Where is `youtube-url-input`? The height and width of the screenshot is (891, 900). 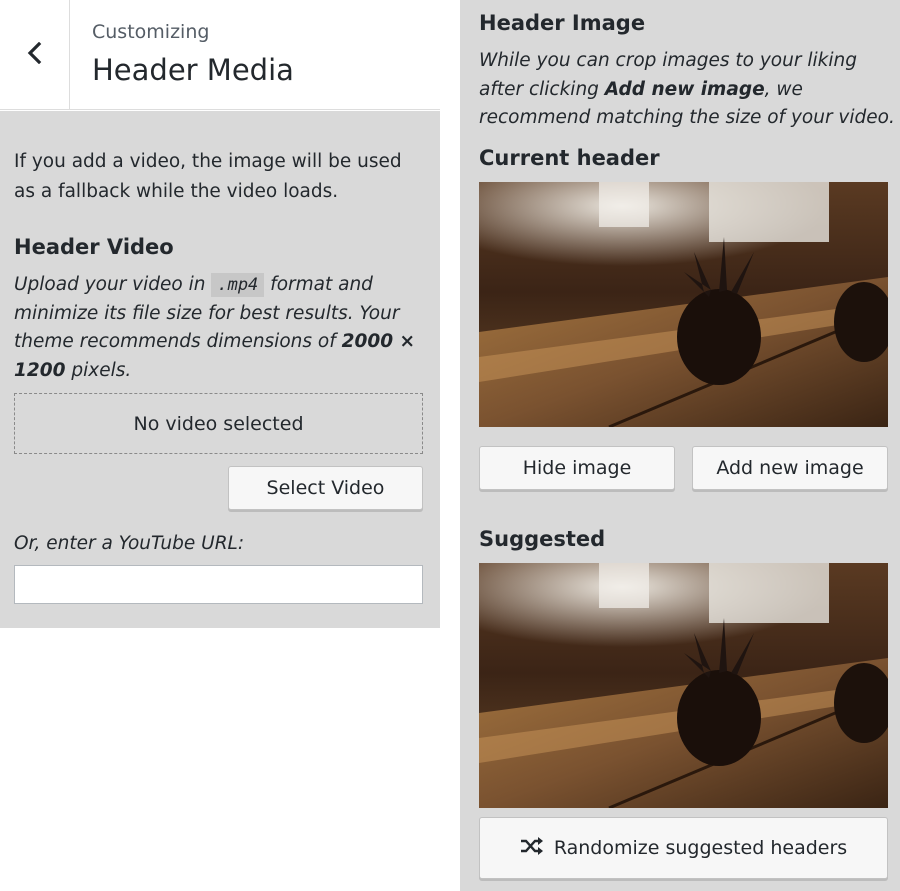
youtube-url-input is located at coordinates (218, 584).